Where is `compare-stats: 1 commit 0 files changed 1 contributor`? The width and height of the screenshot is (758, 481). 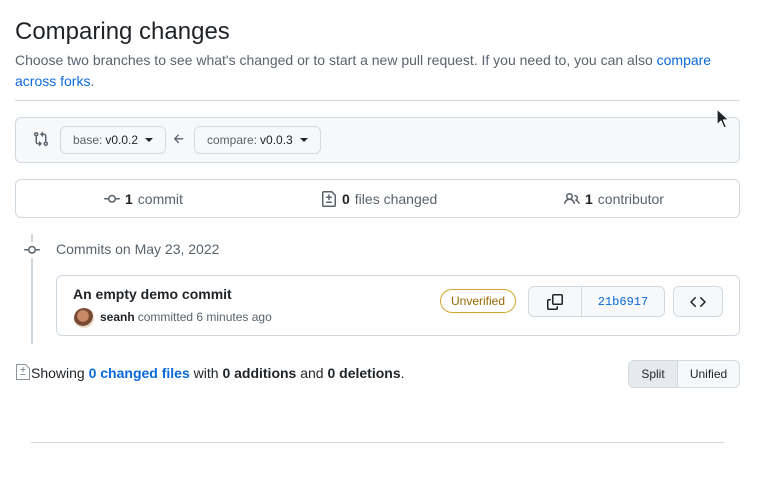 compare-stats: 1 commit 0 files changed 1 contributor is located at coordinates (377, 198).